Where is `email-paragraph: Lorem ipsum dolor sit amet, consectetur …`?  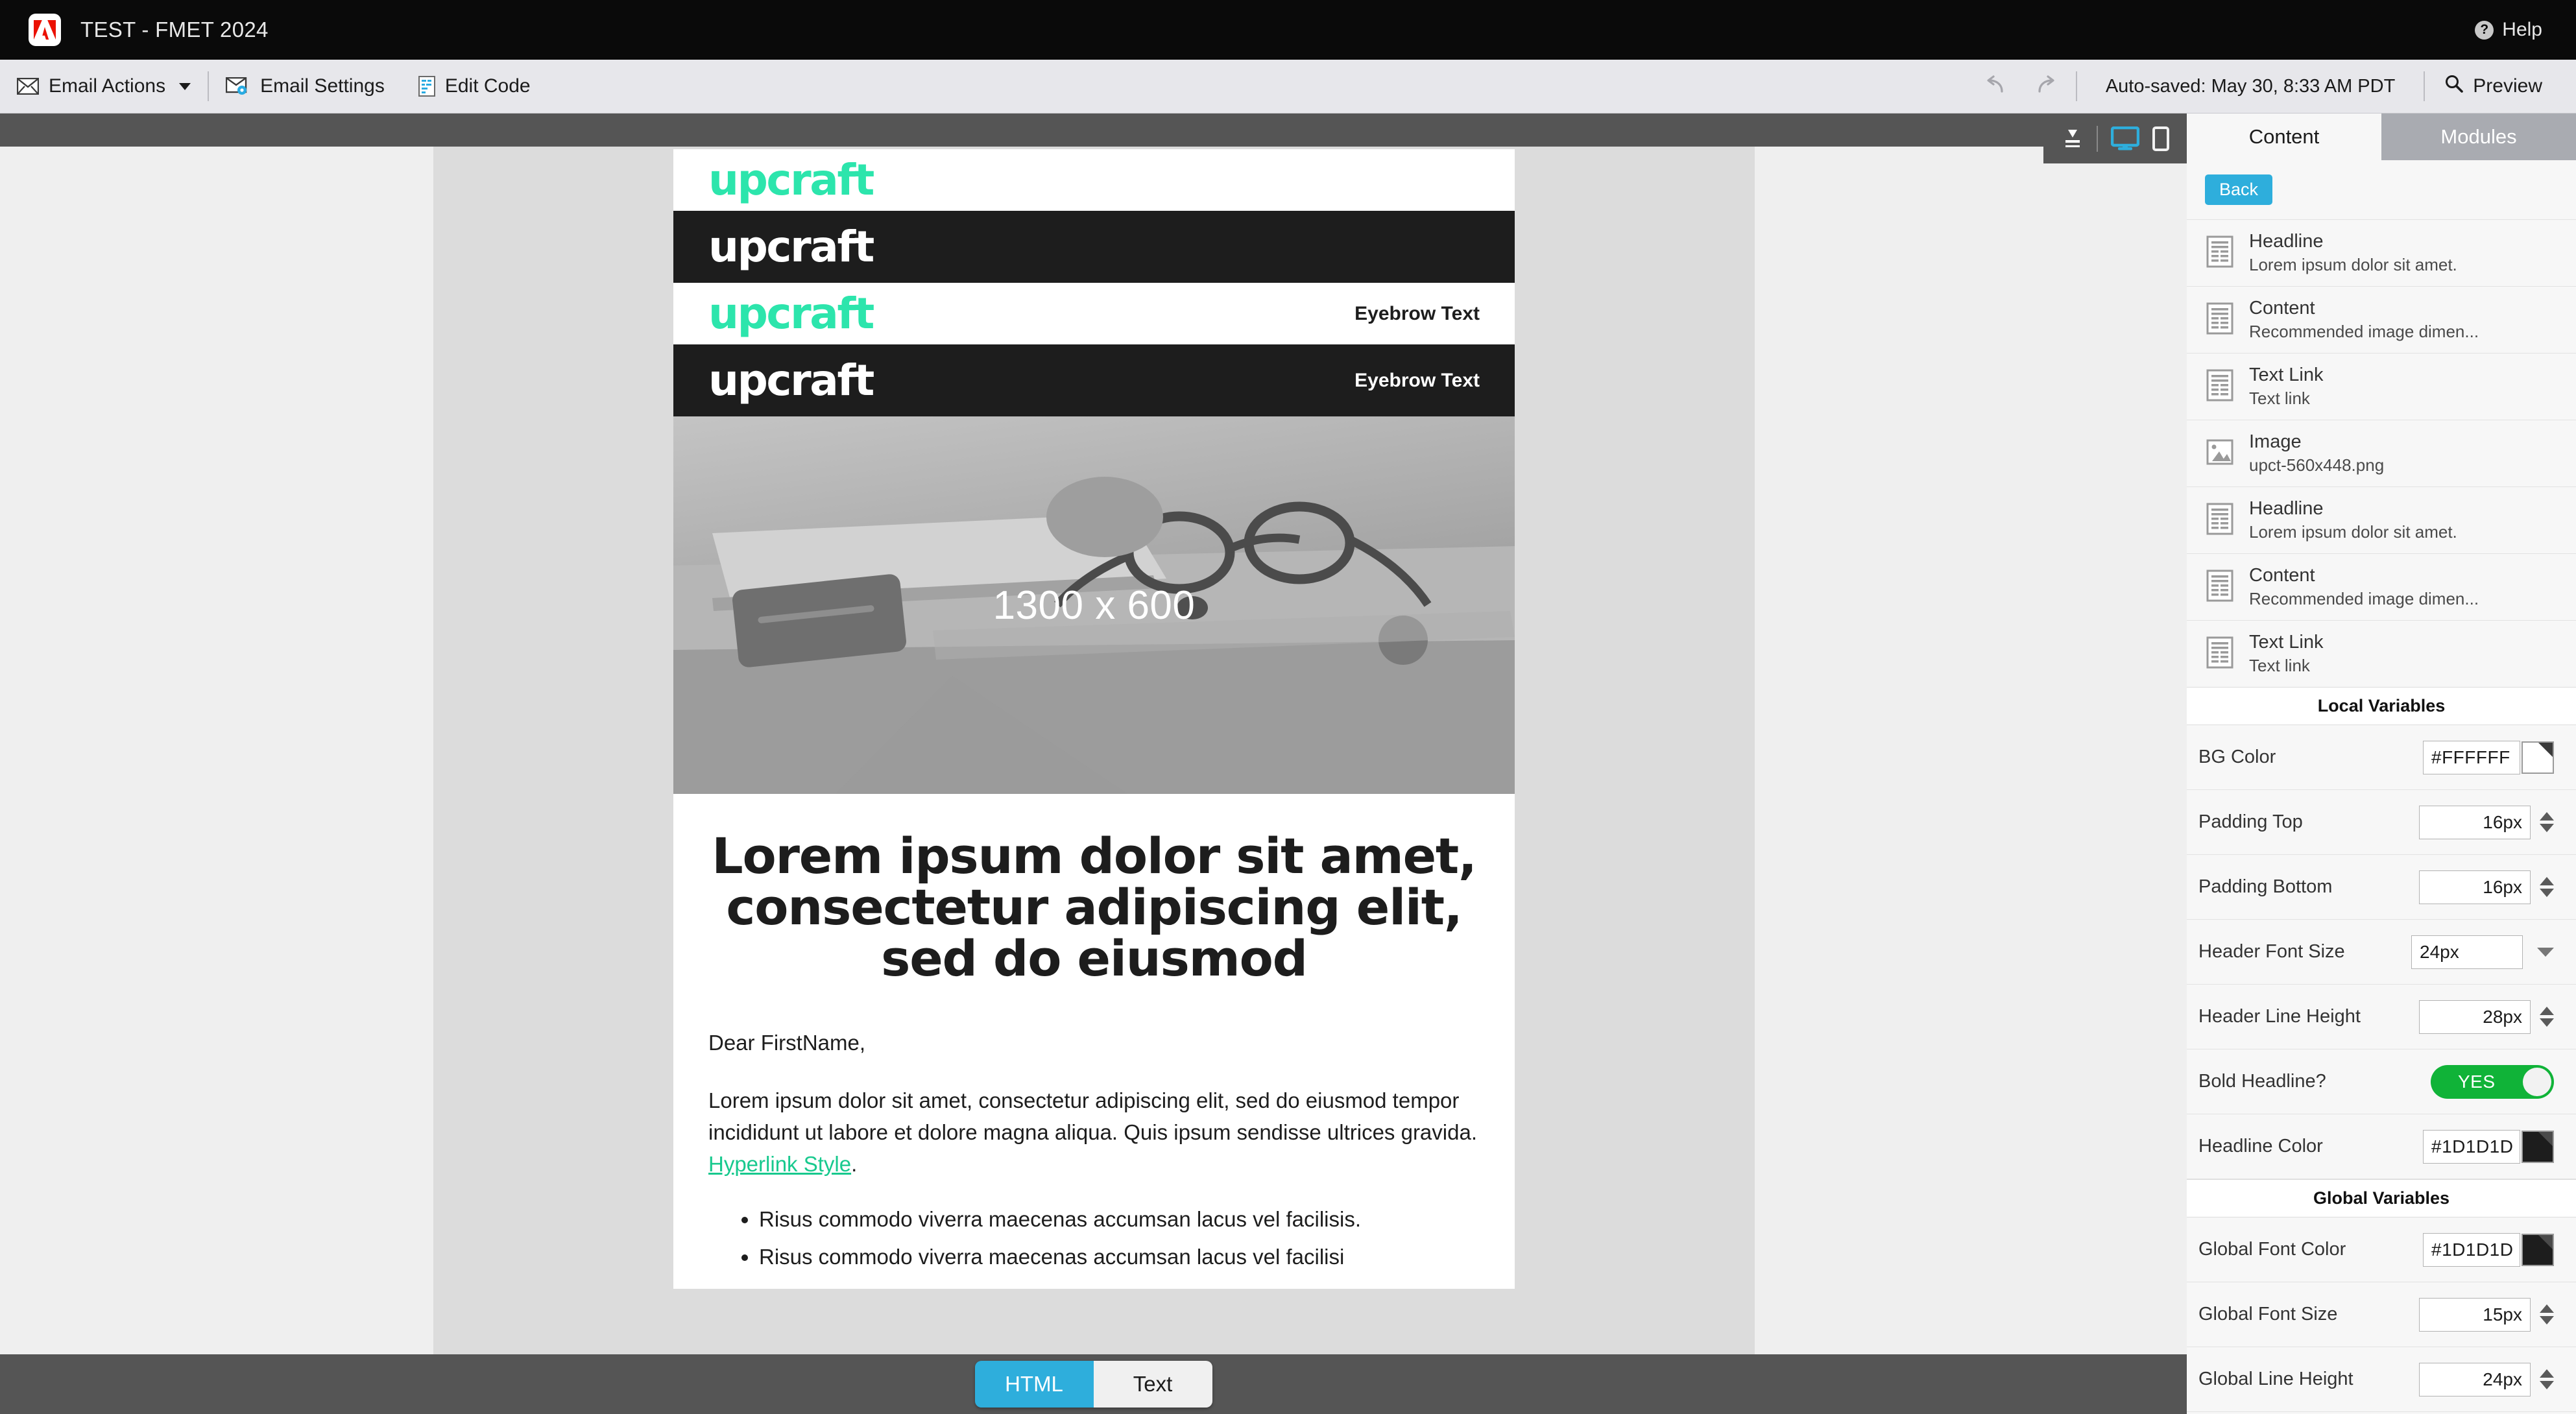
email-paragraph: Lorem ipsum dolor sit amet, consectetur … is located at coordinates (1094, 1132).